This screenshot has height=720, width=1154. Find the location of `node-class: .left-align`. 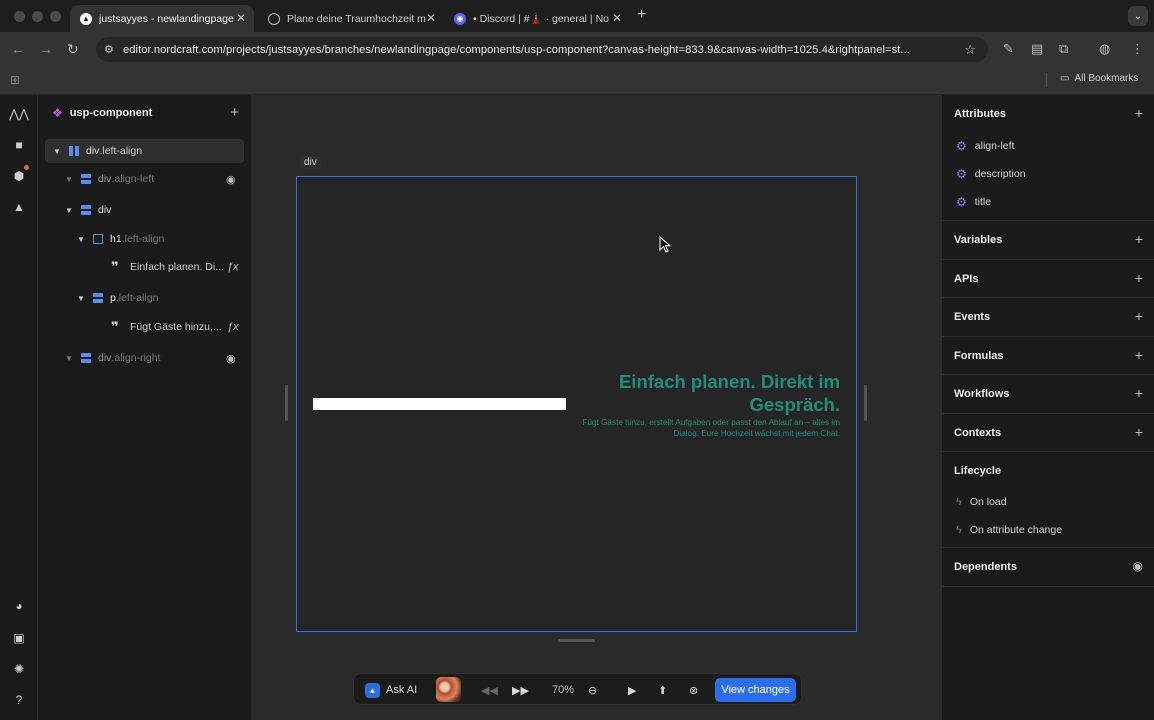

node-class: .left-align is located at coordinates (143, 239).